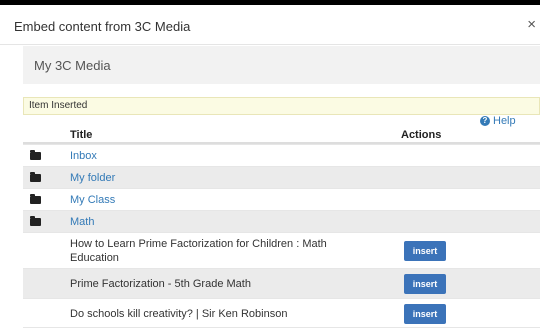  What do you see at coordinates (83, 156) in the screenshot?
I see `folder-link-inbox: Inbox` at bounding box center [83, 156].